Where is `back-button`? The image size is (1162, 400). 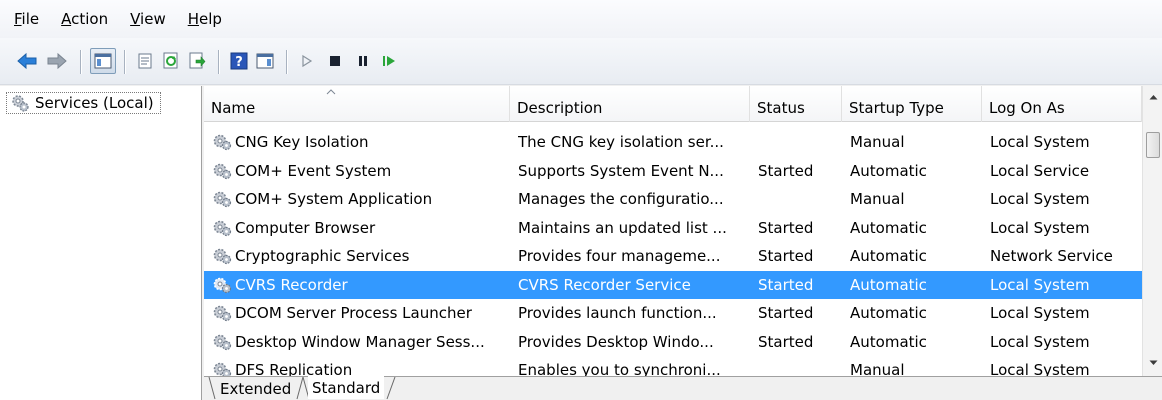
back-button is located at coordinates (27, 61).